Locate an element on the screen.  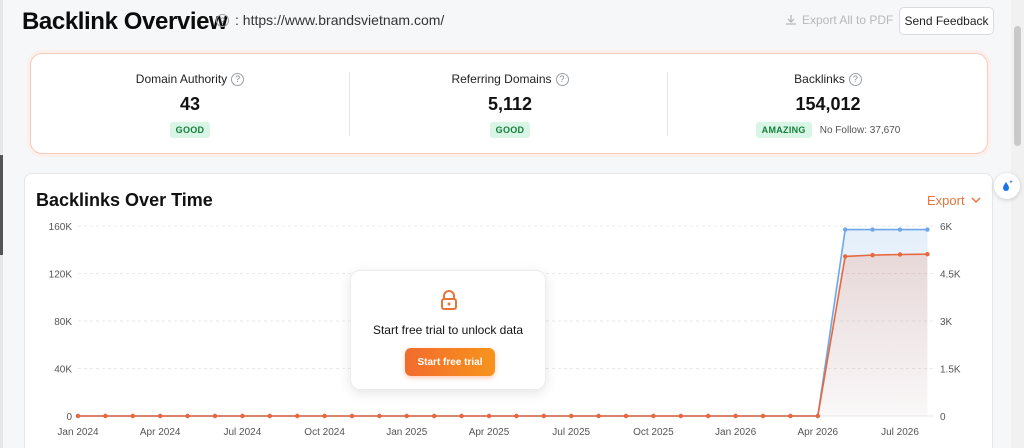
x-tick-label: Jan 2026 is located at coordinates (736, 432).